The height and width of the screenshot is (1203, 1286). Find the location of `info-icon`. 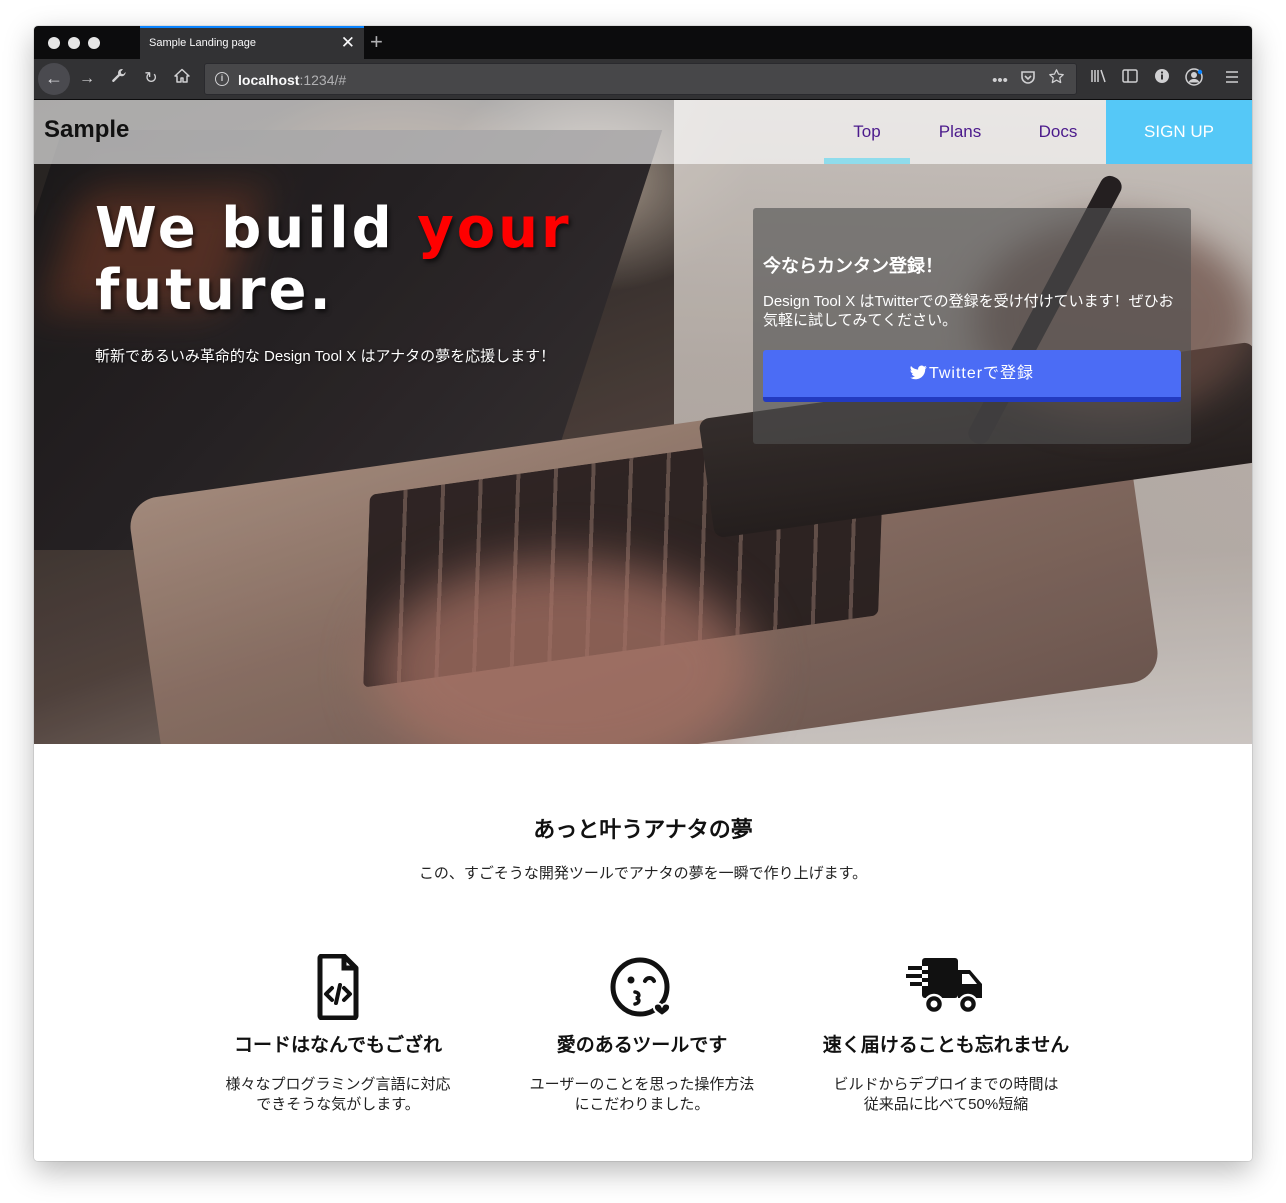

info-icon is located at coordinates (1162, 79).